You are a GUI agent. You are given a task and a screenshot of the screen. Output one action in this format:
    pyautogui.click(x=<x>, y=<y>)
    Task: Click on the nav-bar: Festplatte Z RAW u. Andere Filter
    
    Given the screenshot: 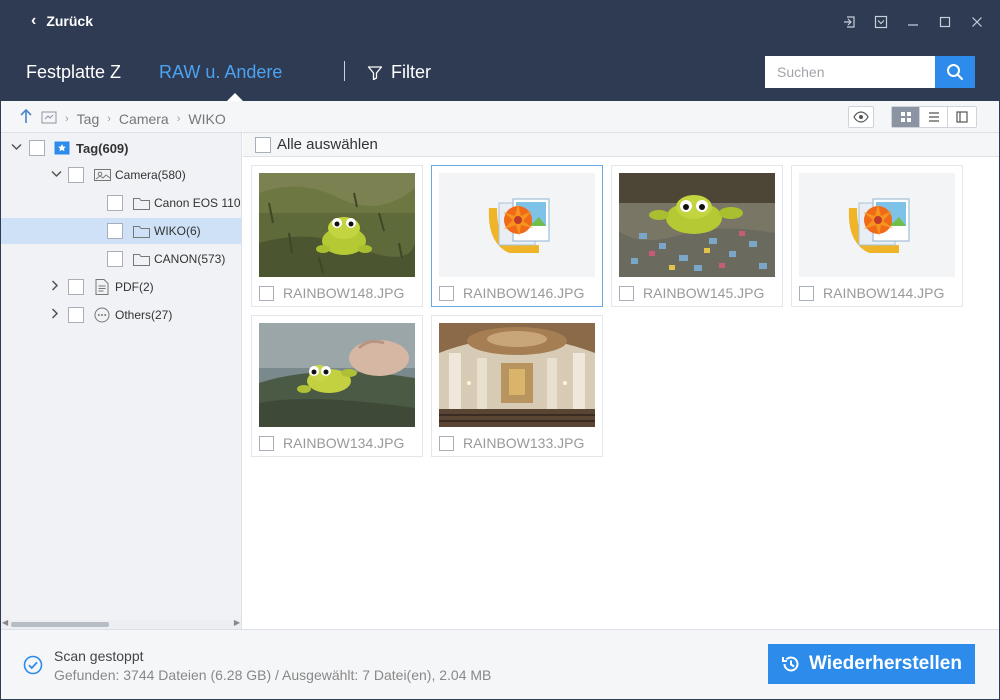 What is the action you would take?
    pyautogui.click(x=500, y=72)
    